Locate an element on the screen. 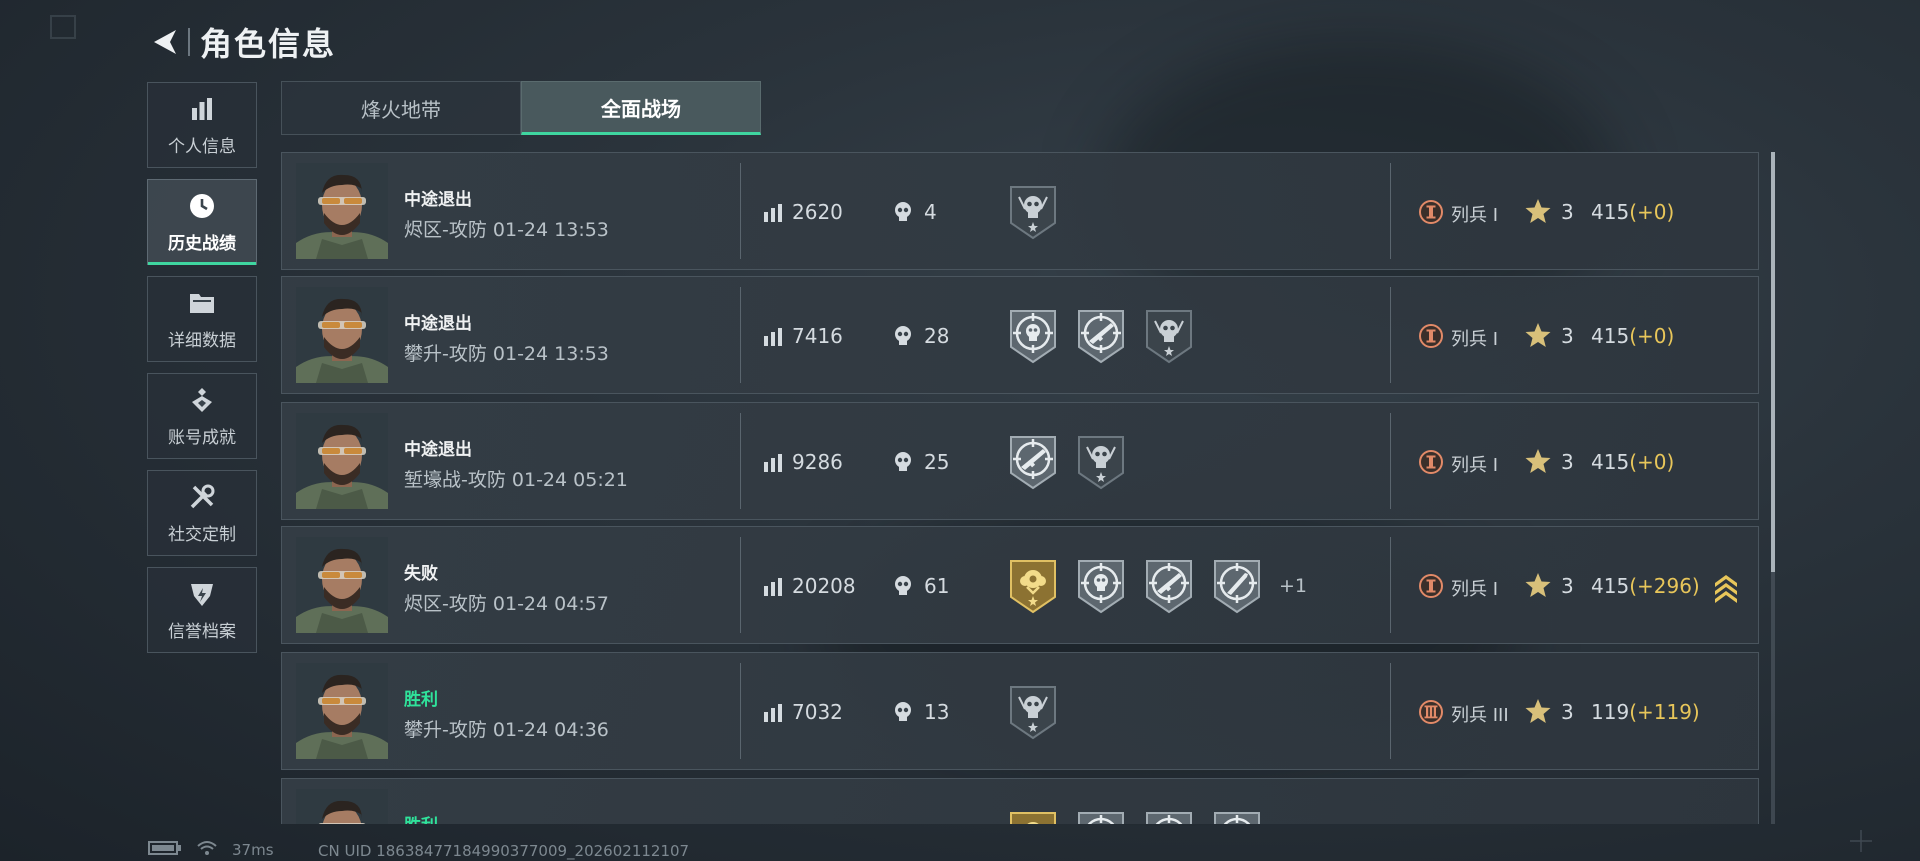 This screenshot has height=861, width=1920. match-kills: 4 is located at coordinates (930, 212).